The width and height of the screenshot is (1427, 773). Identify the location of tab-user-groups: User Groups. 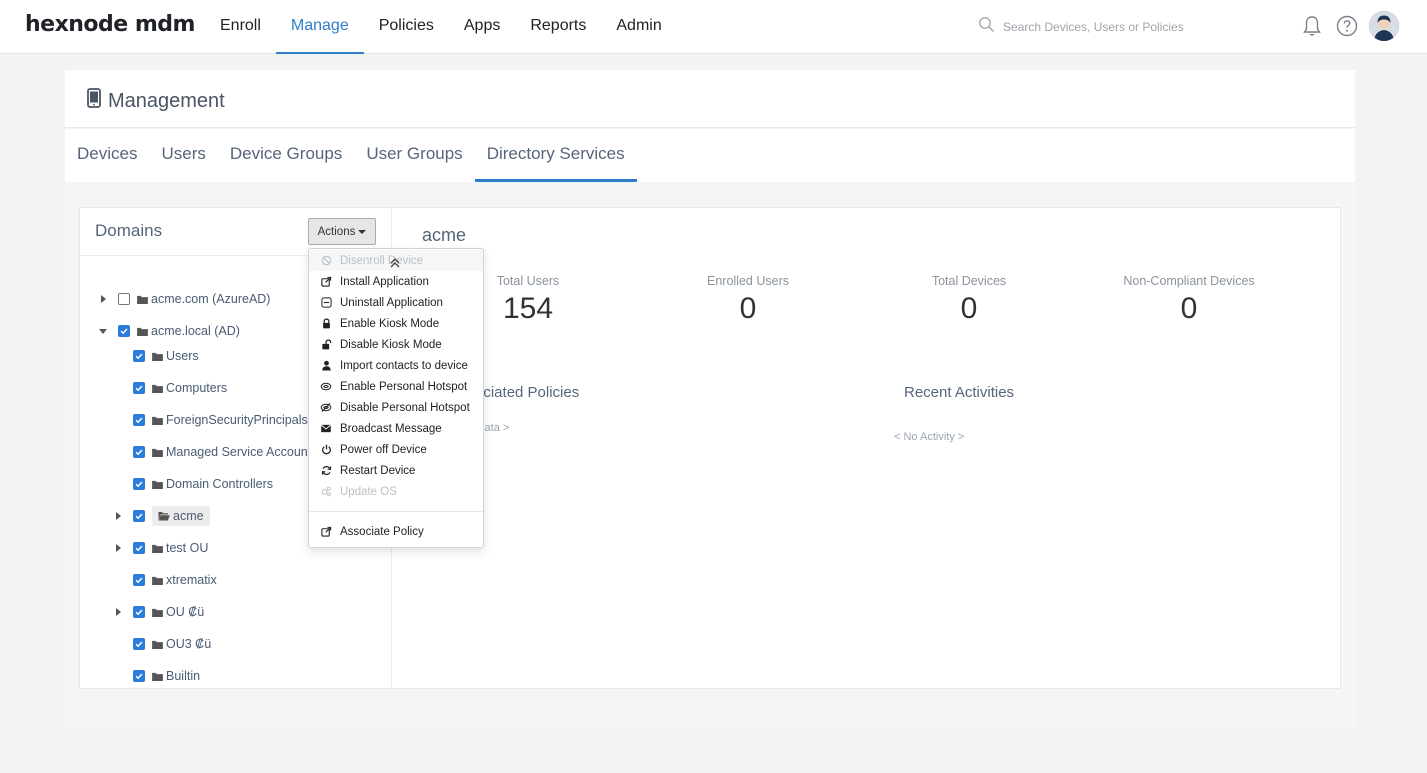
(414, 155).